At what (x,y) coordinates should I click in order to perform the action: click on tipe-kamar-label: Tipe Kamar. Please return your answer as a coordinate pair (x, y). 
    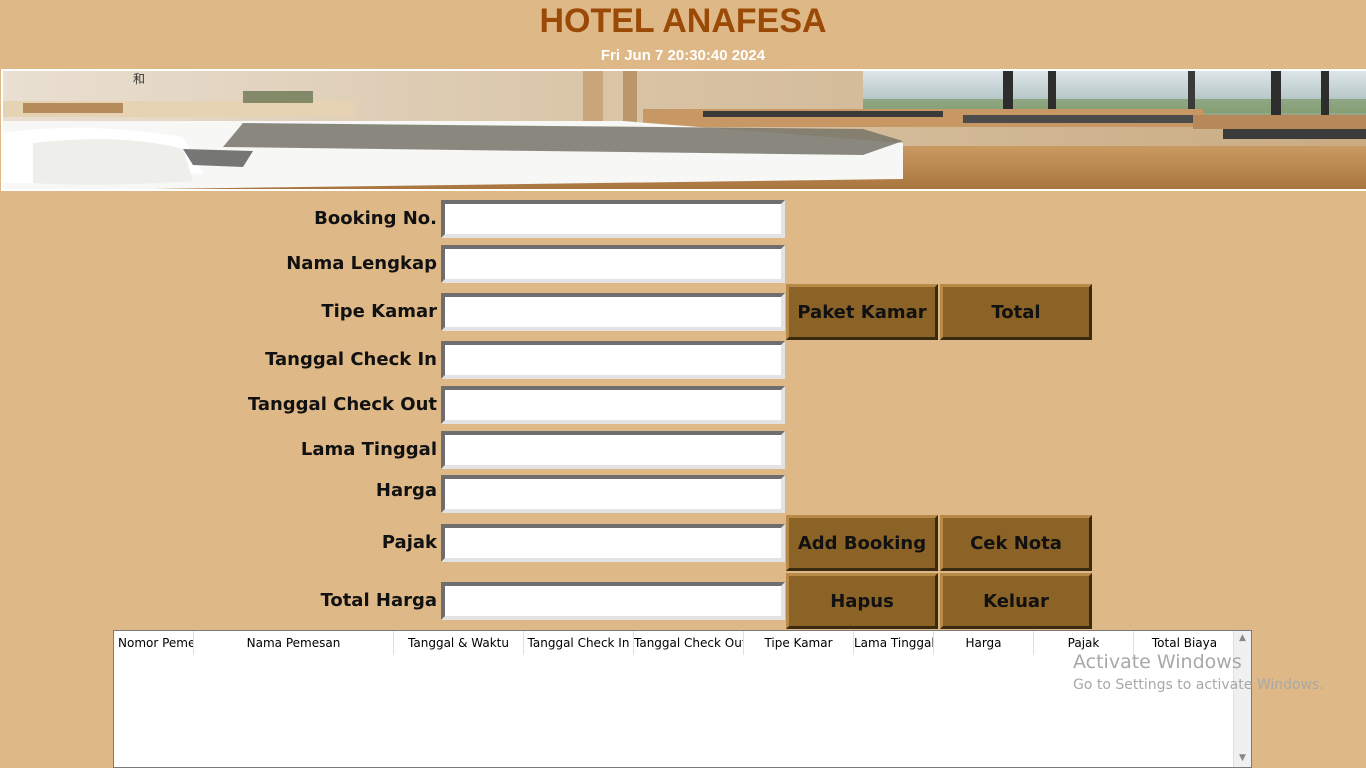
    Looking at the image, I should click on (379, 311).